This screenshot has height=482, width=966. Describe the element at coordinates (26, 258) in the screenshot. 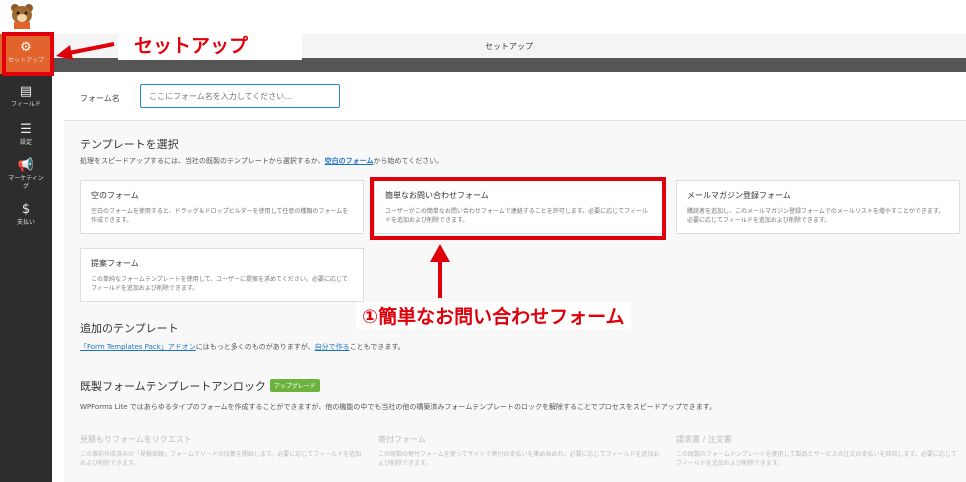

I see `builder-sidebar: ⚙ セットアップ ▤ フィールド ☰ 設定 📢 マーケティング $ 支払い` at that location.